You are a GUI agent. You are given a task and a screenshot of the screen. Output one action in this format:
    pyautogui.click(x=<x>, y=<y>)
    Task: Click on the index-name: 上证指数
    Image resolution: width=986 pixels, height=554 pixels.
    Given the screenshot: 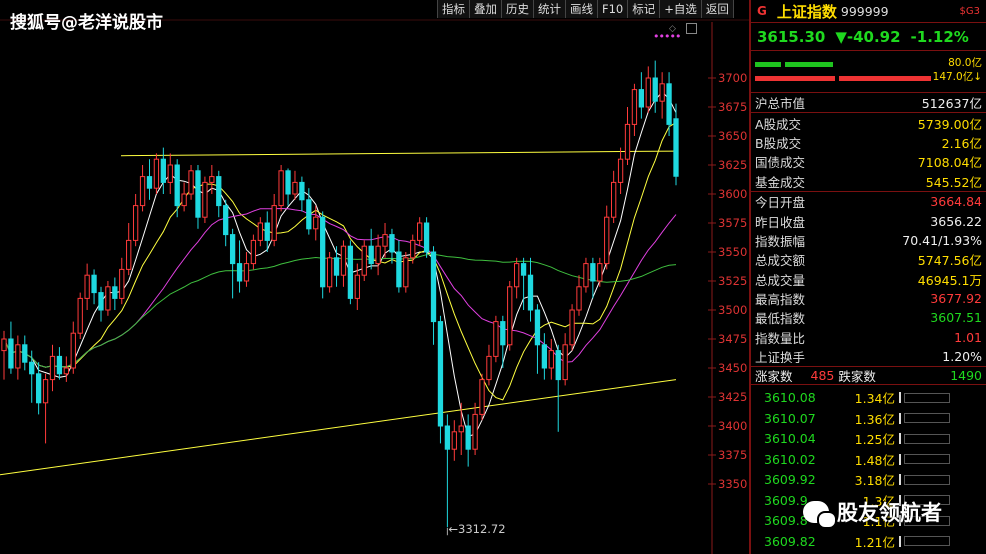 What is the action you would take?
    pyautogui.click(x=806, y=11)
    